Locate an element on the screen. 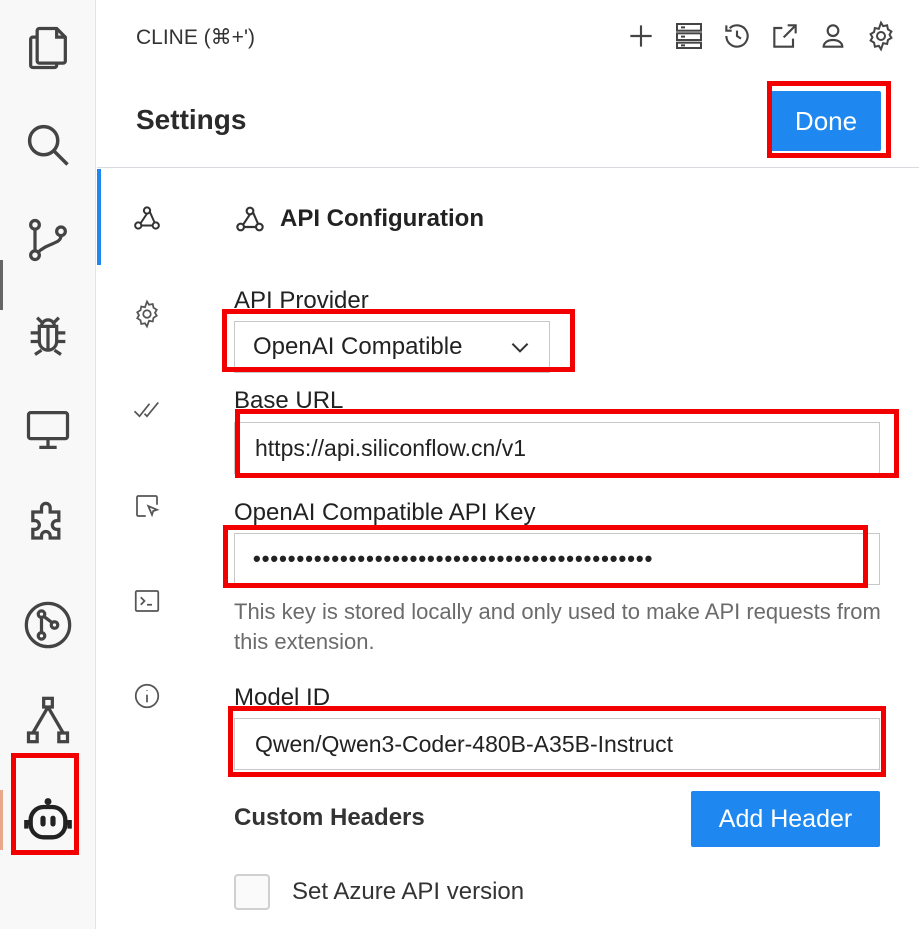 The image size is (919, 929). azure-version-checkbox is located at coordinates (252, 892).